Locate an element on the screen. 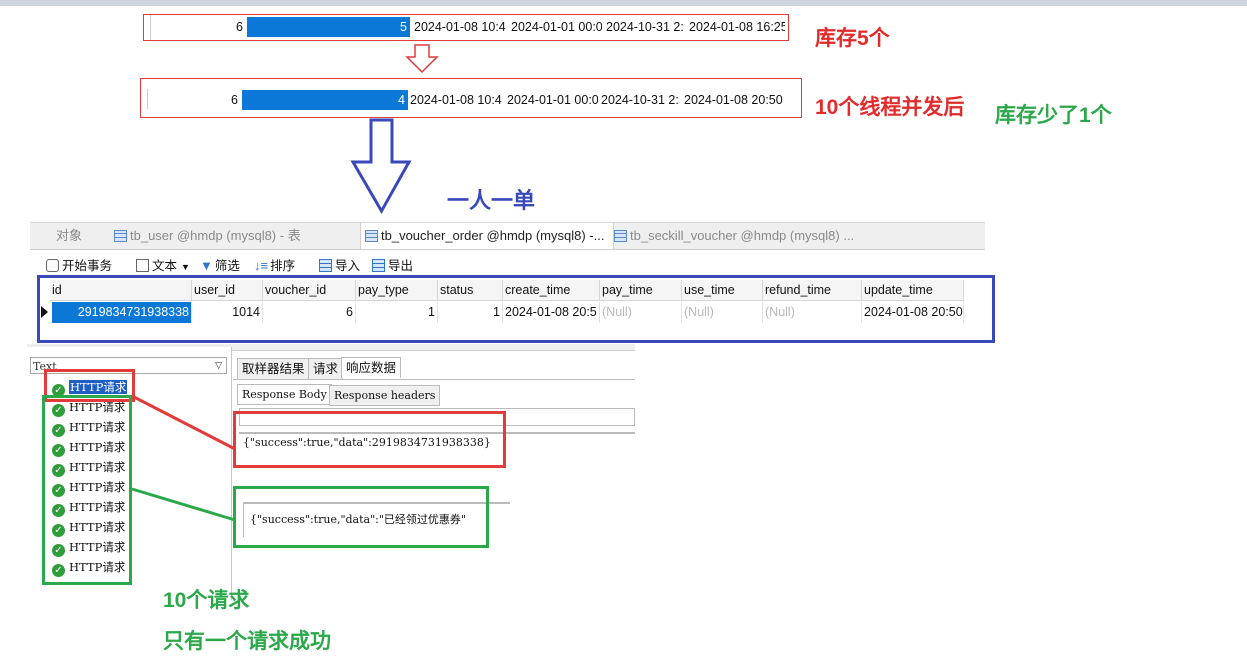 The height and width of the screenshot is (664, 1247). annotation-one-success: 只有一个请求成功 is located at coordinates (247, 641).